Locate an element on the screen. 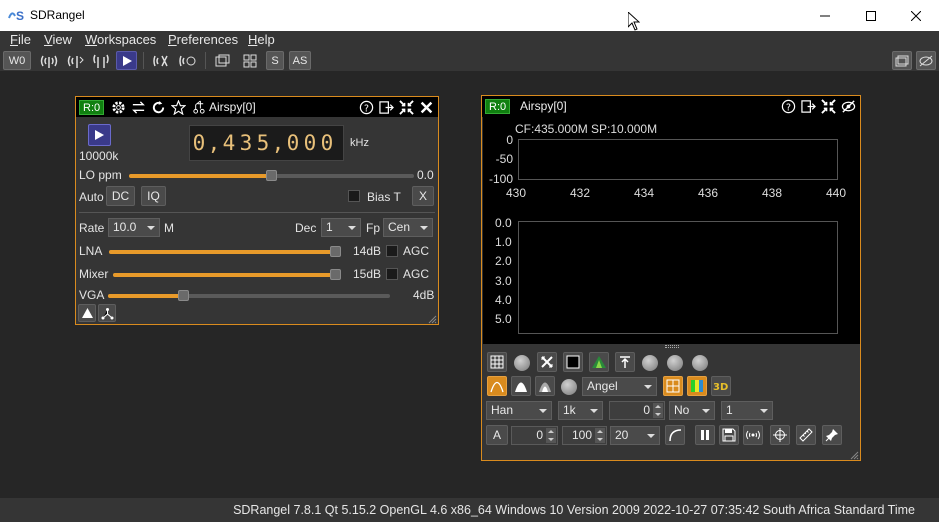 The width and height of the screenshot is (939, 522). mixer-gain-slider is located at coordinates (227, 274).